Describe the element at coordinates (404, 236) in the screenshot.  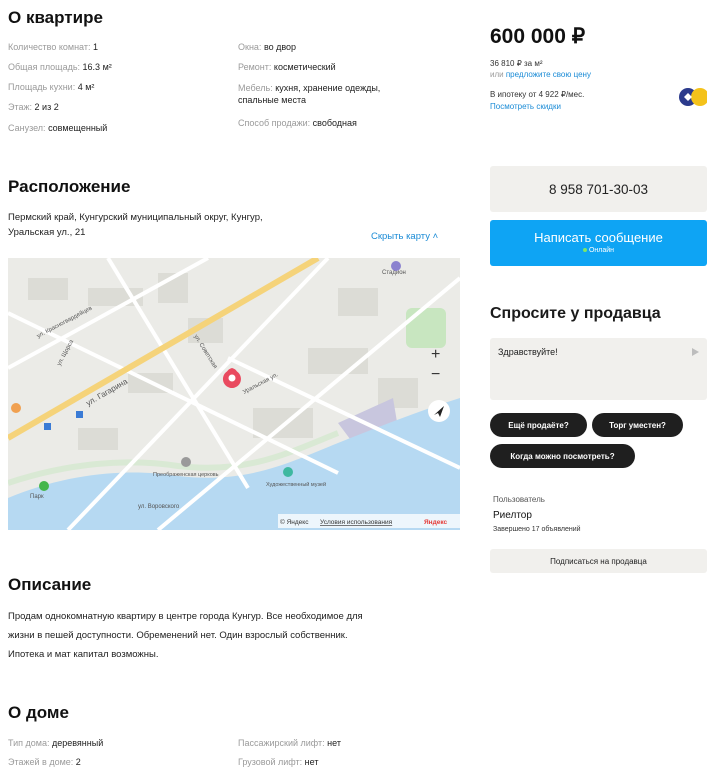
I see `hide-map-link: Скрыть карту ˄` at that location.